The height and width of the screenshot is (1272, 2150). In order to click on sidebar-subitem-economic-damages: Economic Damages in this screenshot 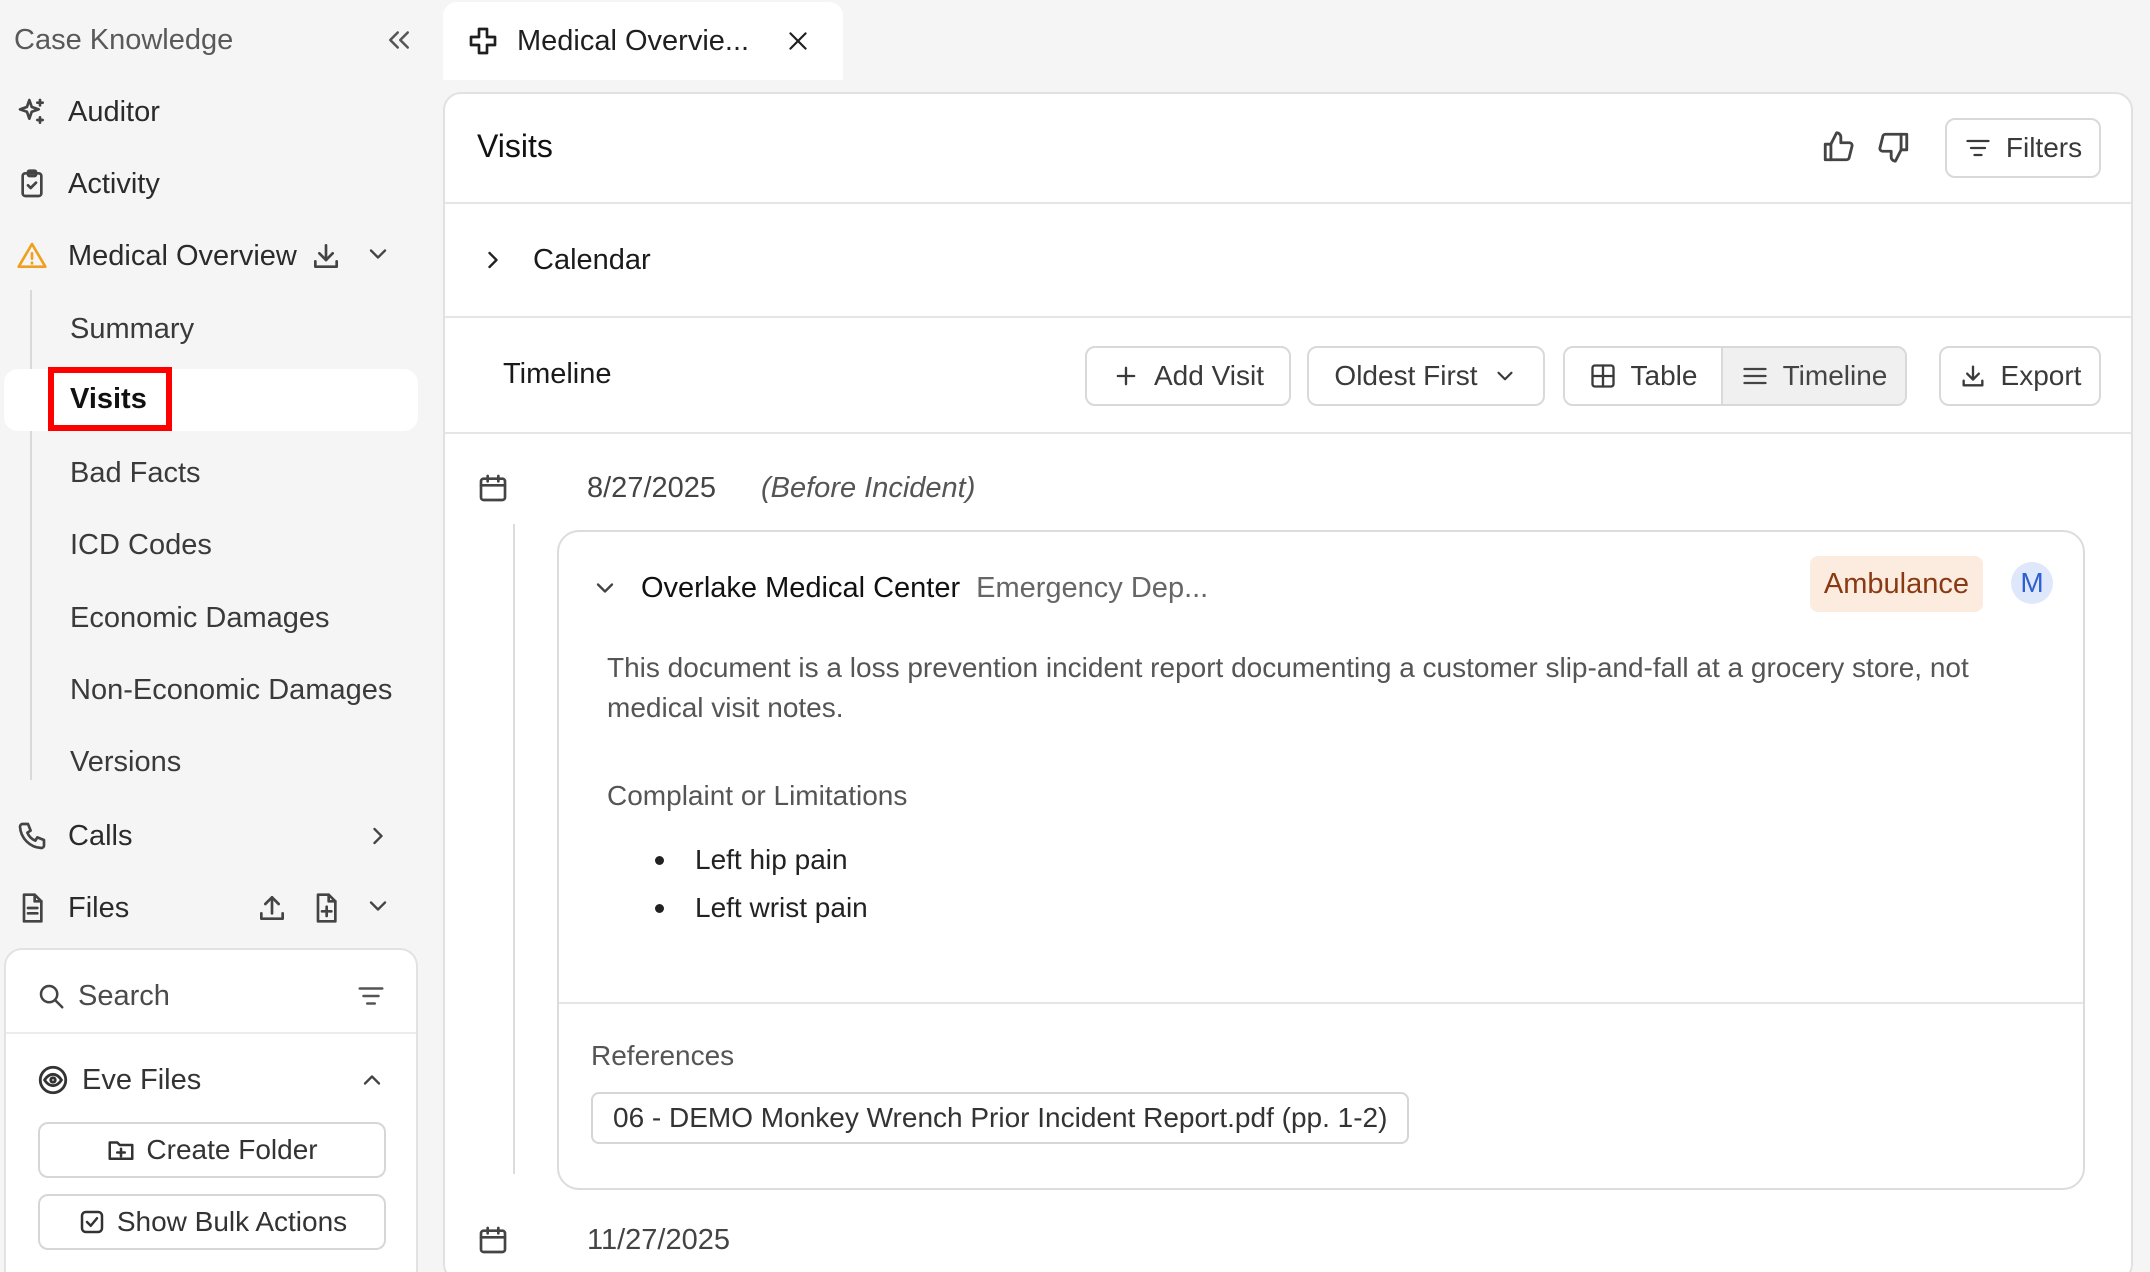, I will do `click(200, 618)`.